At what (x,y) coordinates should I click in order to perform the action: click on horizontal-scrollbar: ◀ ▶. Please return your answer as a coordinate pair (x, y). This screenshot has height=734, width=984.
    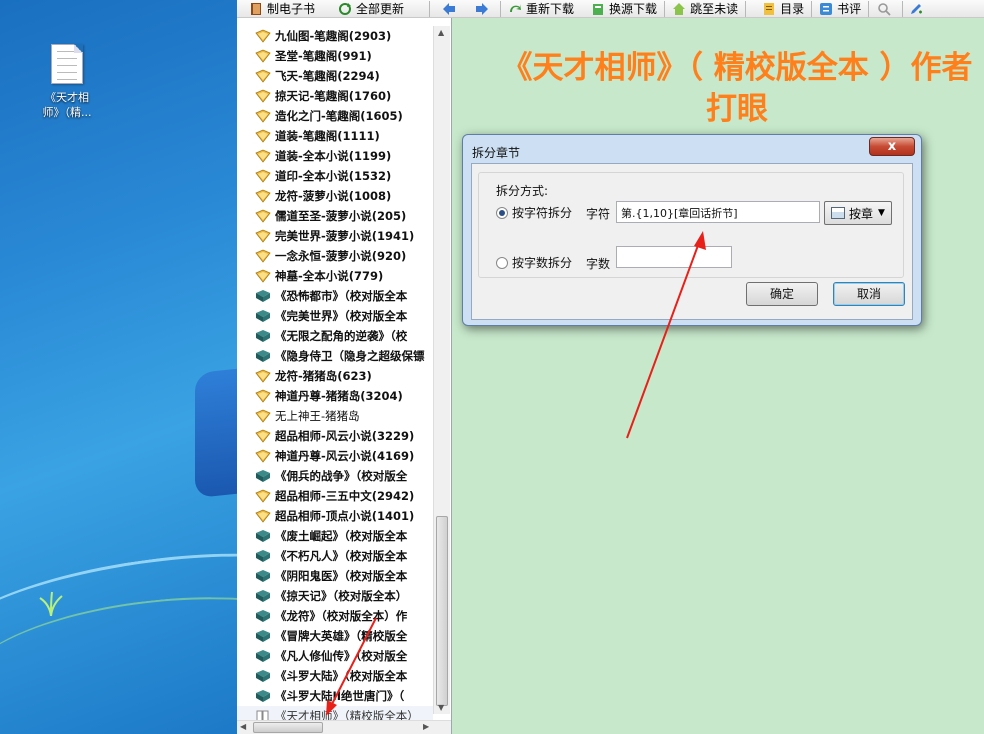
    Looking at the image, I should click on (344, 727).